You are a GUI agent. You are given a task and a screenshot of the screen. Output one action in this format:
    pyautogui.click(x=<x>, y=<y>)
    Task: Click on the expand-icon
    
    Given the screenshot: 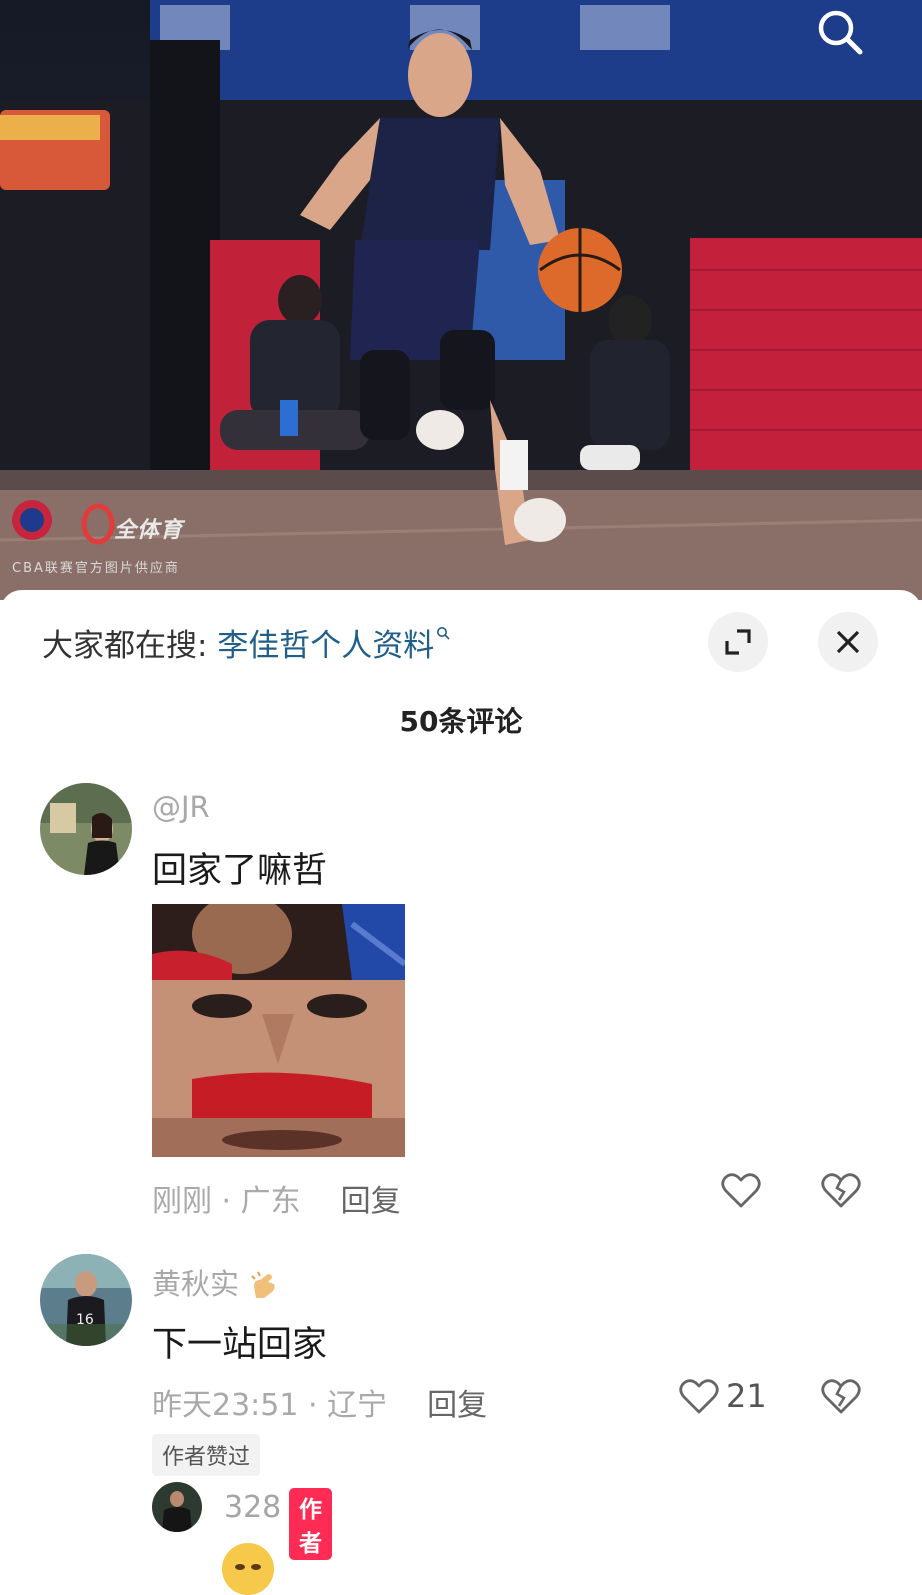 What is the action you would take?
    pyautogui.click(x=738, y=642)
    